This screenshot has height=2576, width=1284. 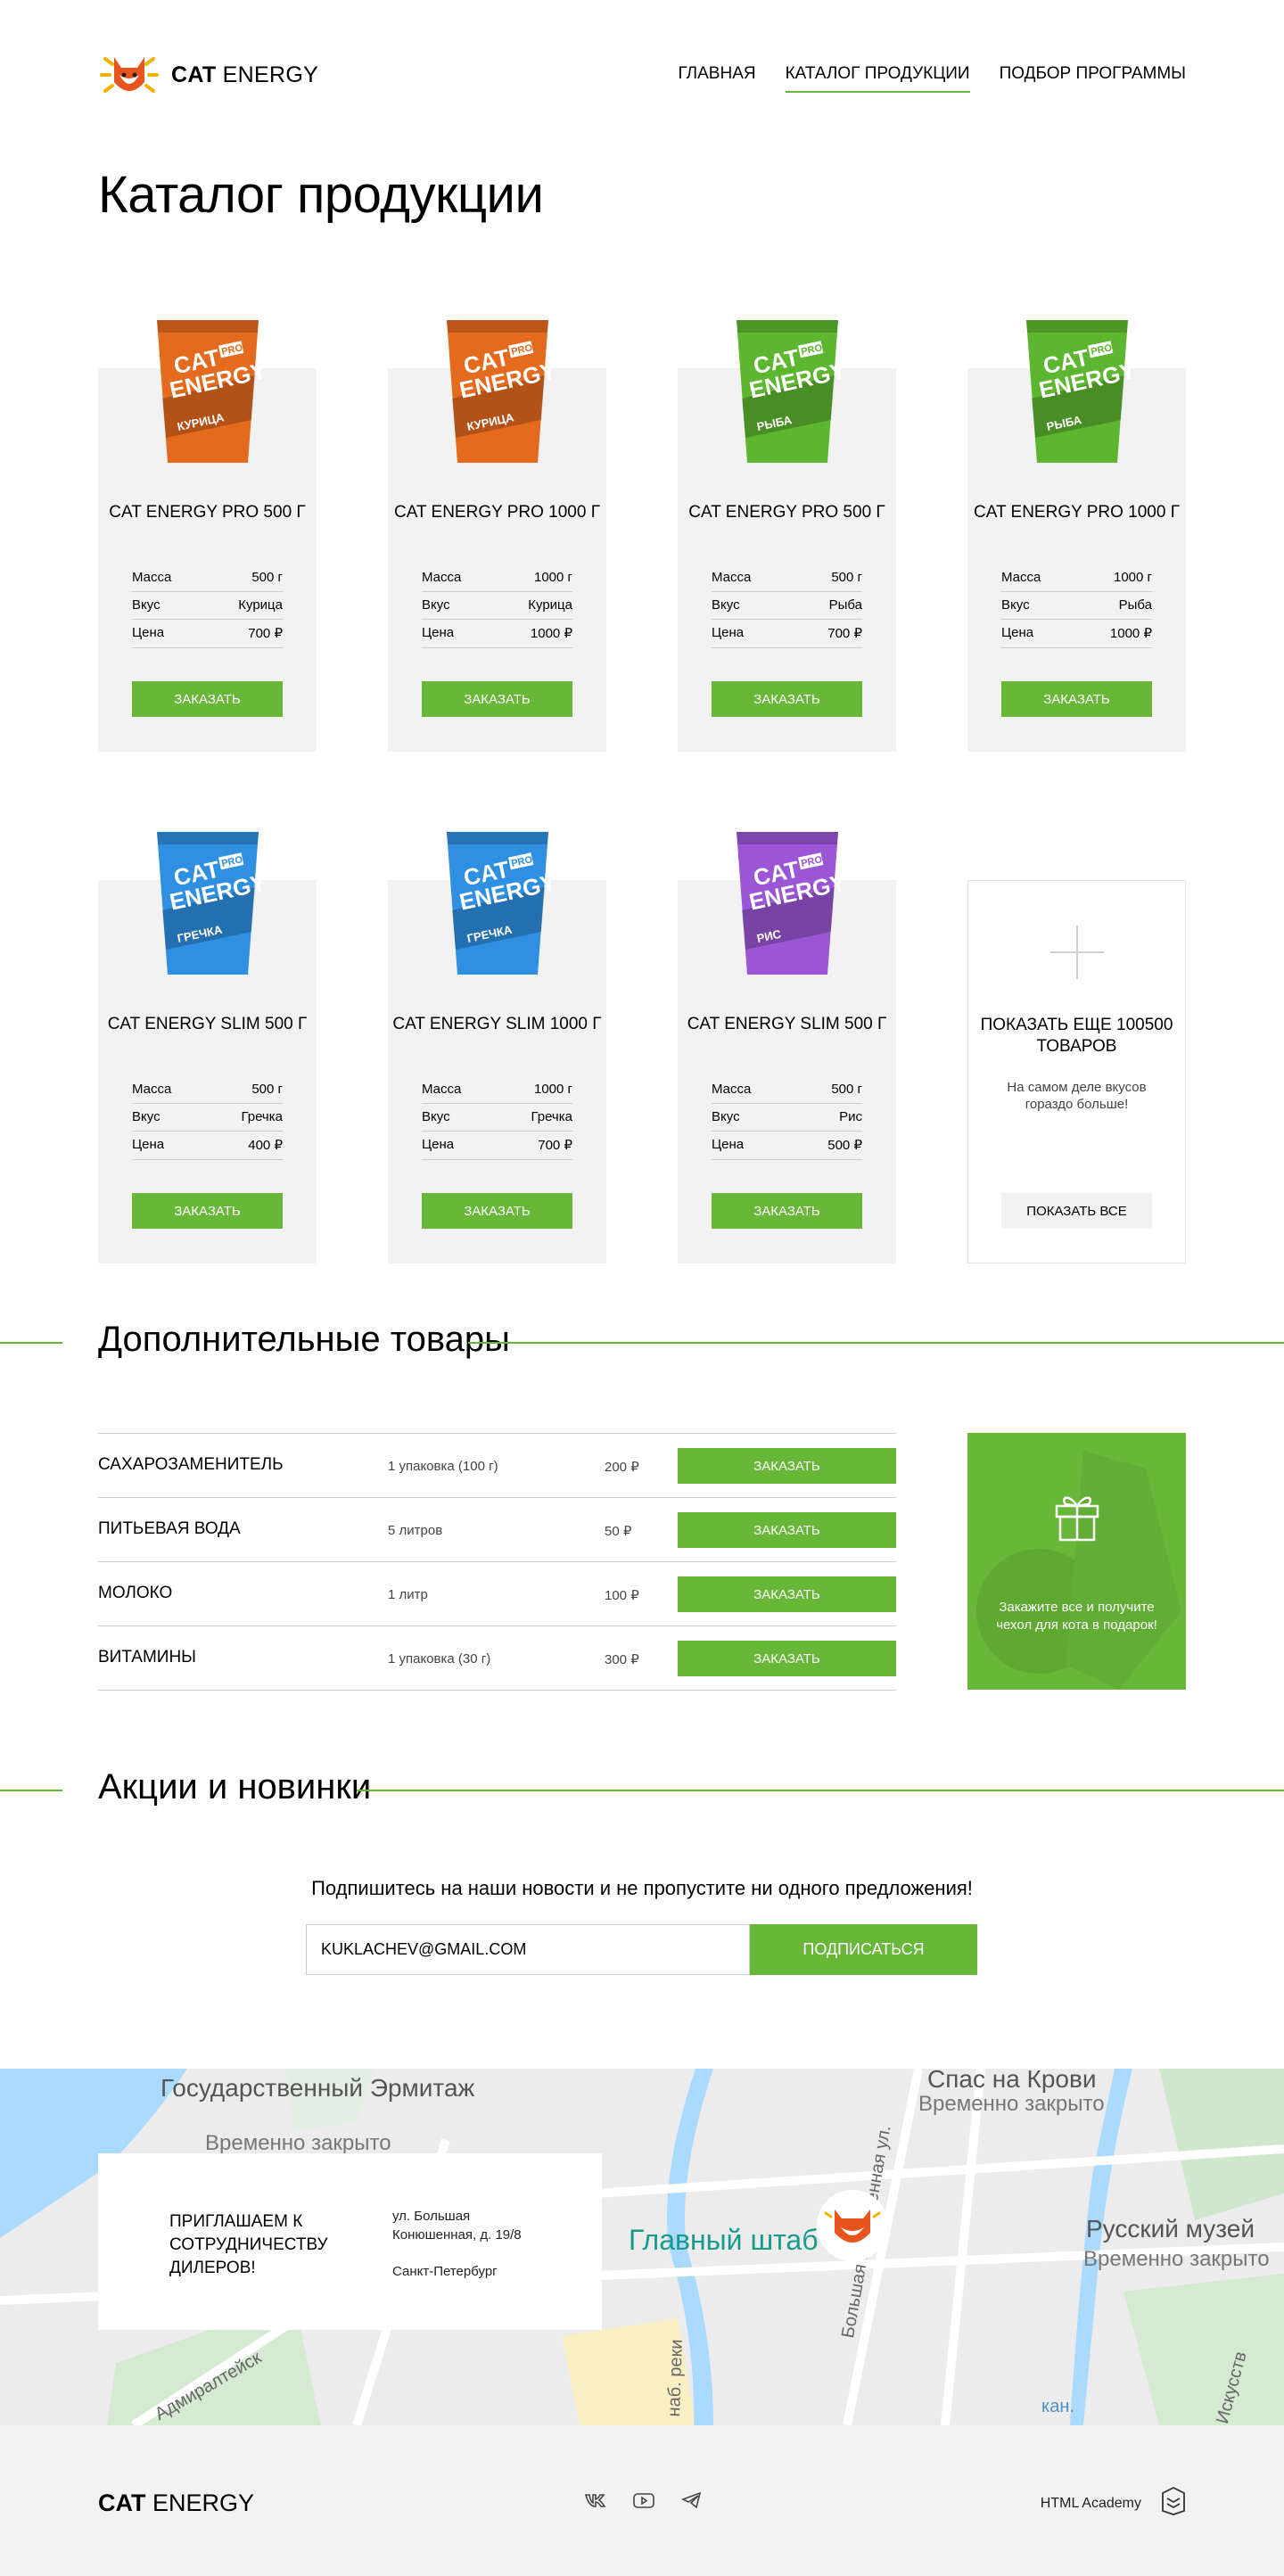 I want to click on product-name: Cat Energy Slim 1000 г, so click(x=497, y=1024).